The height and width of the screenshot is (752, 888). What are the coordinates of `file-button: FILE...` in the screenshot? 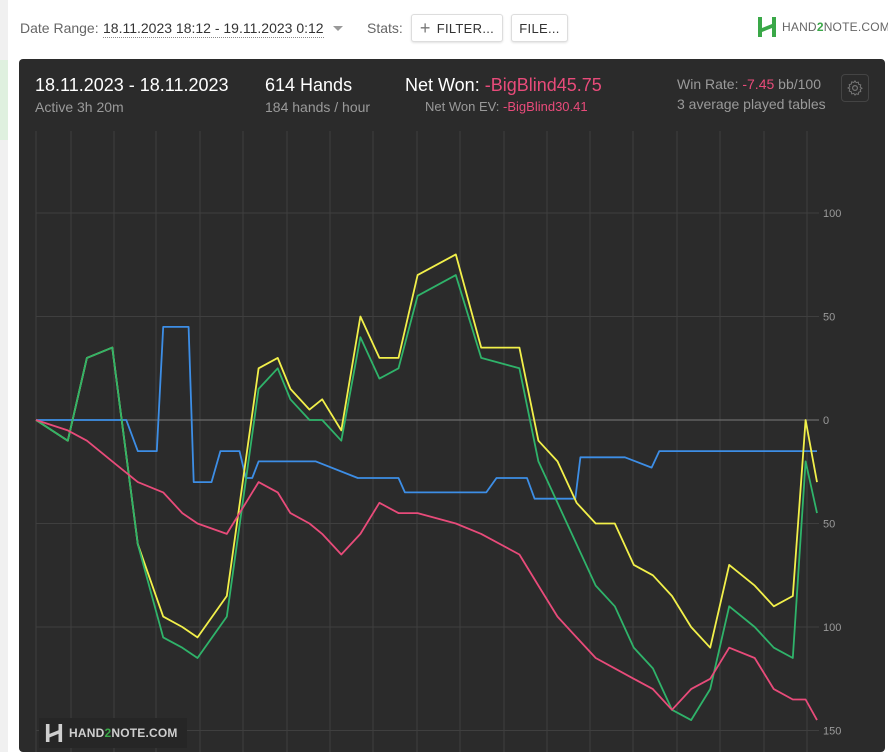 It's located at (539, 28).